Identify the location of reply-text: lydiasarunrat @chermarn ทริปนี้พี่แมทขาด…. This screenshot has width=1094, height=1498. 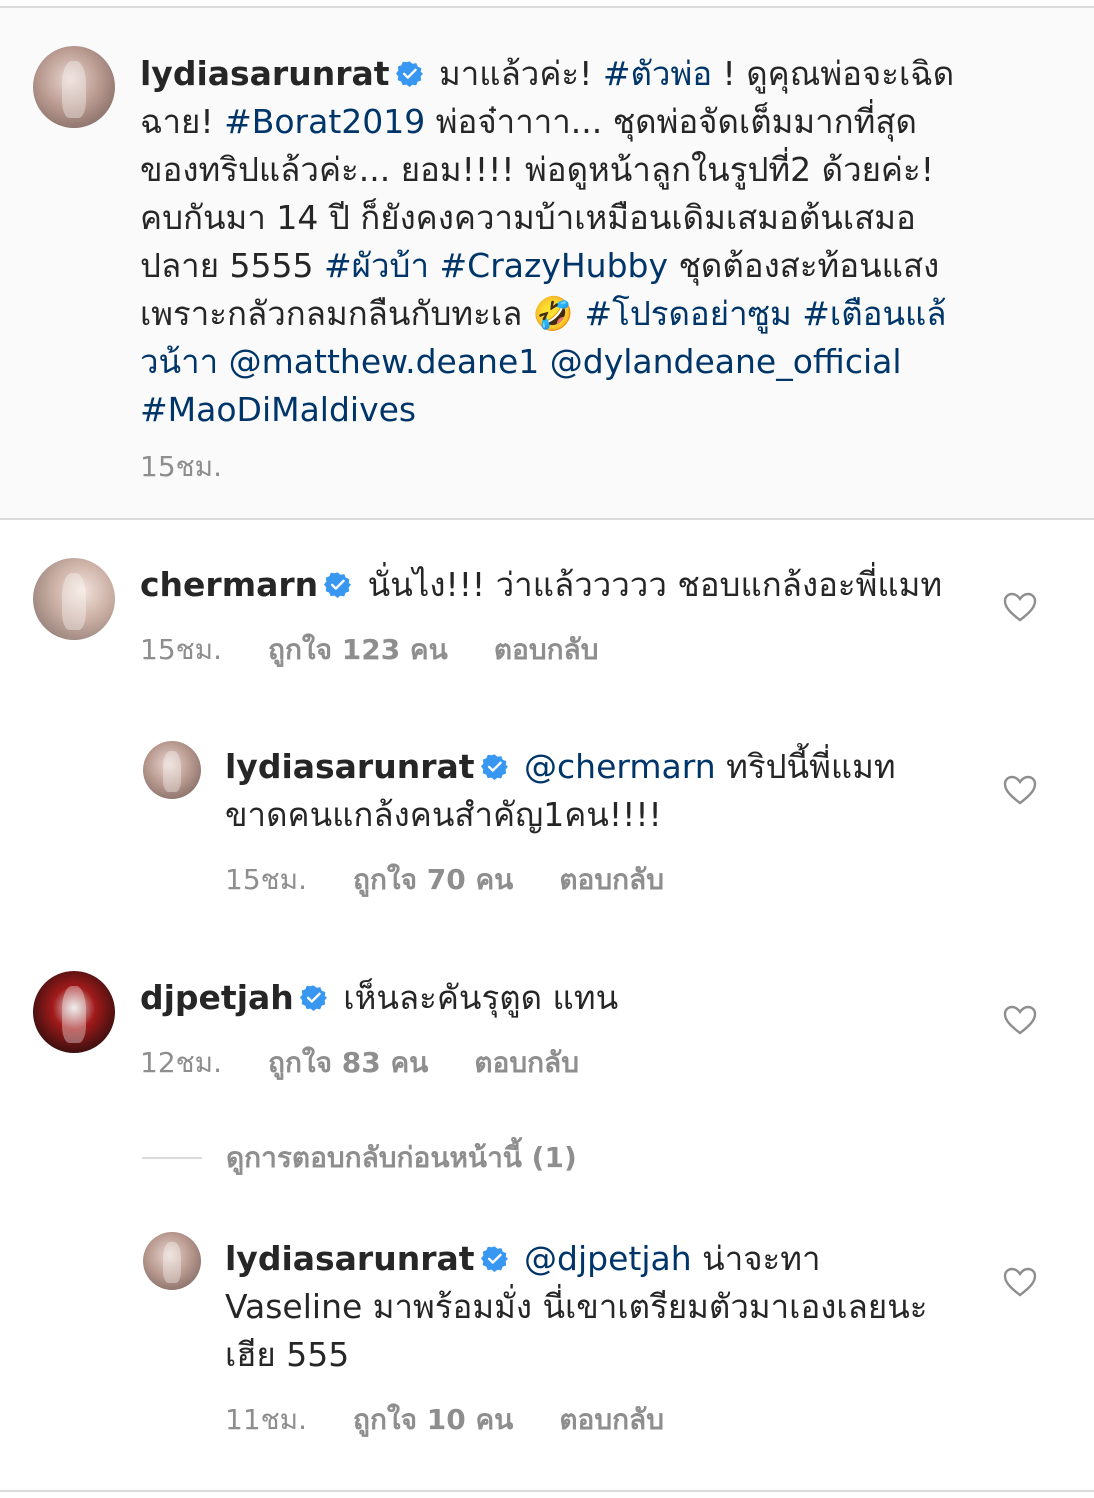
(585, 791).